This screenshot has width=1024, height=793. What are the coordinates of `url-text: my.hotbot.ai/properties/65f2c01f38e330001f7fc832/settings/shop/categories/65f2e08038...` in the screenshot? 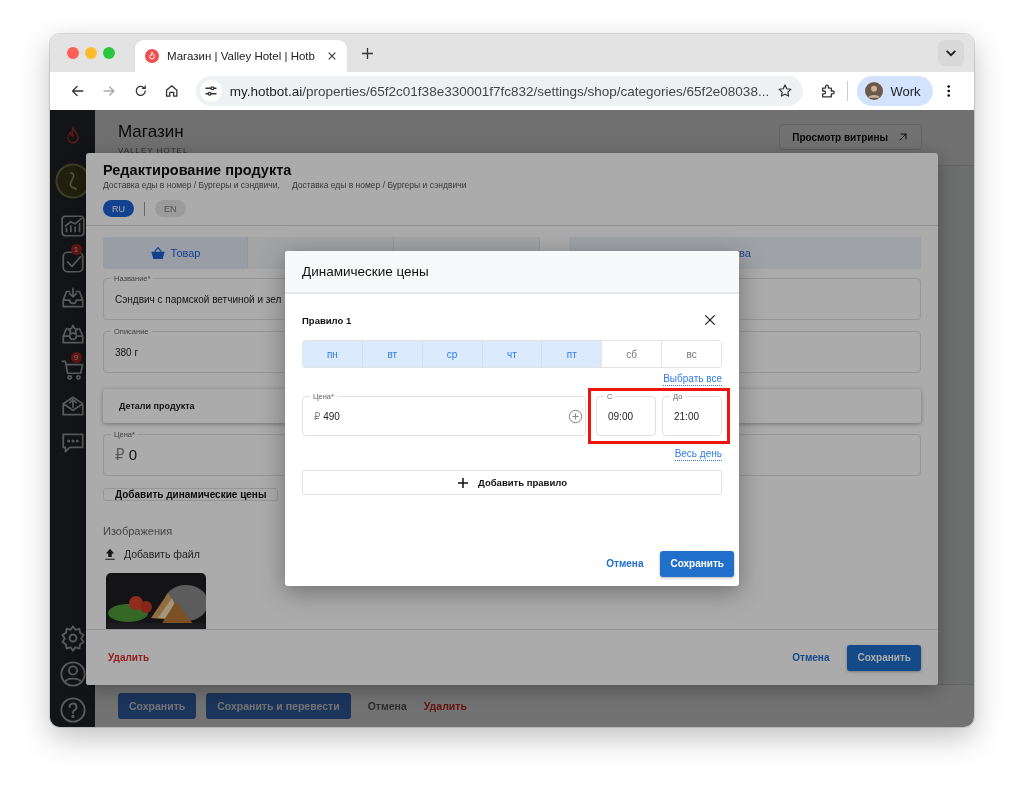 It's located at (499, 91).